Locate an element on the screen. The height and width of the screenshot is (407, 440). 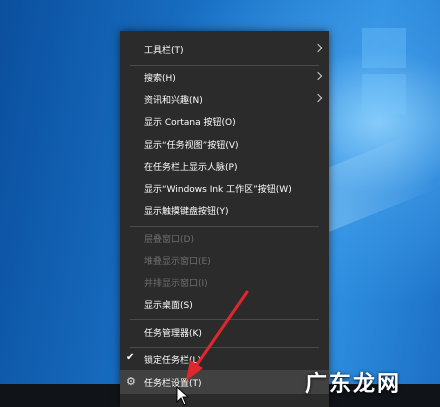
menu-item-label: 显示“Windows Ink 工作区”按钮(W) is located at coordinates (218, 189).